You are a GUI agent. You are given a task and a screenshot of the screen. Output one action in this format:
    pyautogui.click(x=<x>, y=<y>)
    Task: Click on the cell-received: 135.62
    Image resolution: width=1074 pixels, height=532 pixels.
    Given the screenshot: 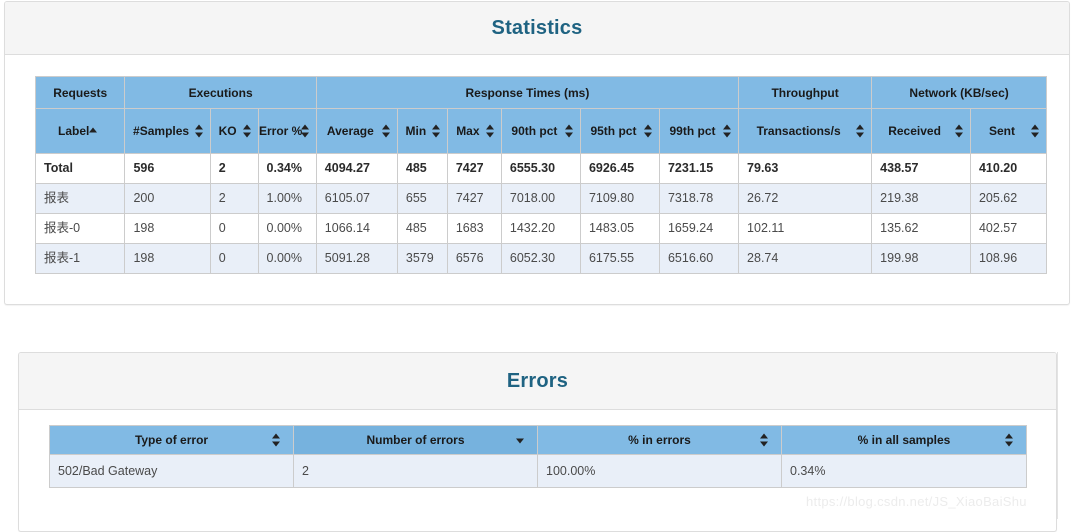 What is the action you would take?
    pyautogui.click(x=921, y=228)
    